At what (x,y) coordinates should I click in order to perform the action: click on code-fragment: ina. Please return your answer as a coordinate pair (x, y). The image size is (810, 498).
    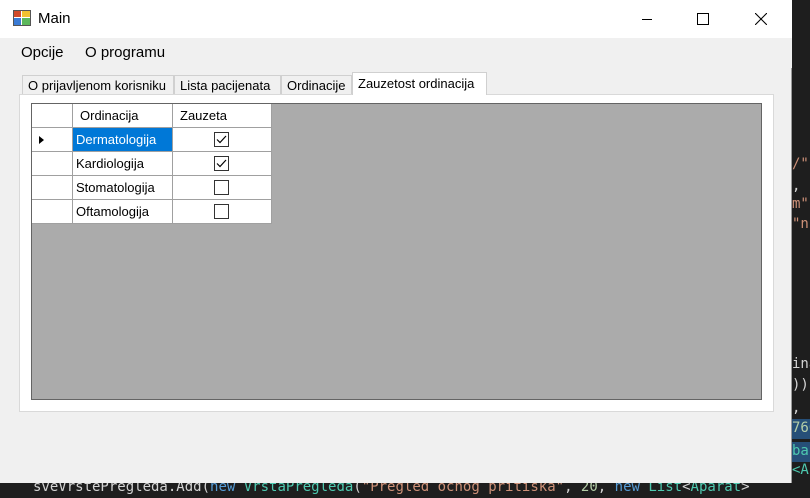
    Looking at the image, I should click on (801, 364).